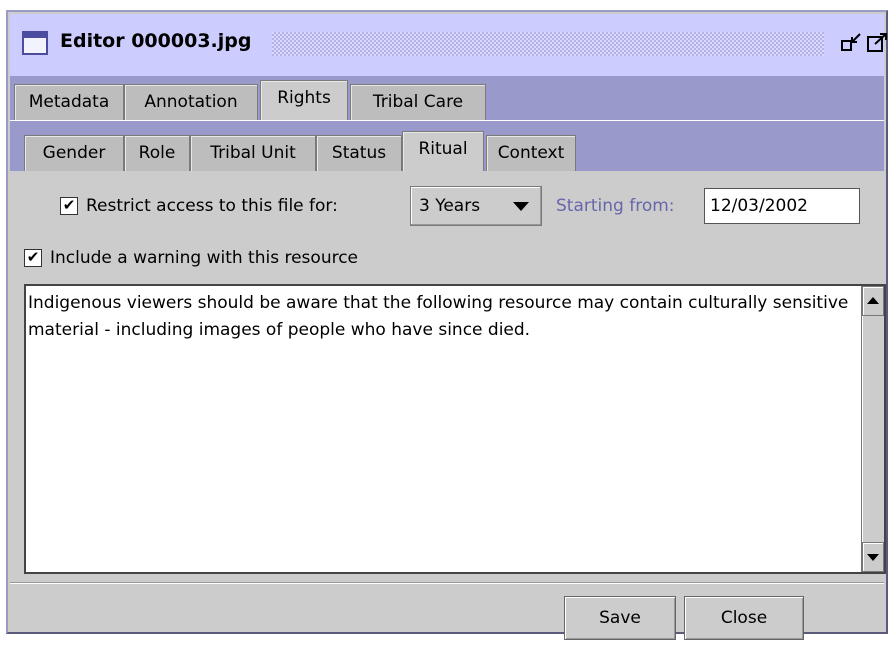  Describe the element at coordinates (304, 100) in the screenshot. I see `tab-rights: Rights` at that location.